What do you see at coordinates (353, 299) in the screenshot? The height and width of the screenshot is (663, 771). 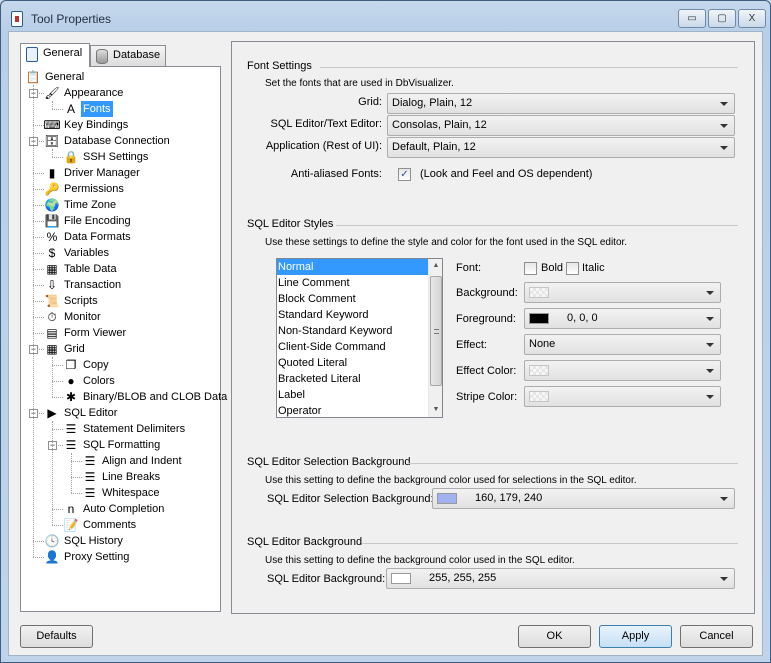 I see `style-list-item: Block Comment` at bounding box center [353, 299].